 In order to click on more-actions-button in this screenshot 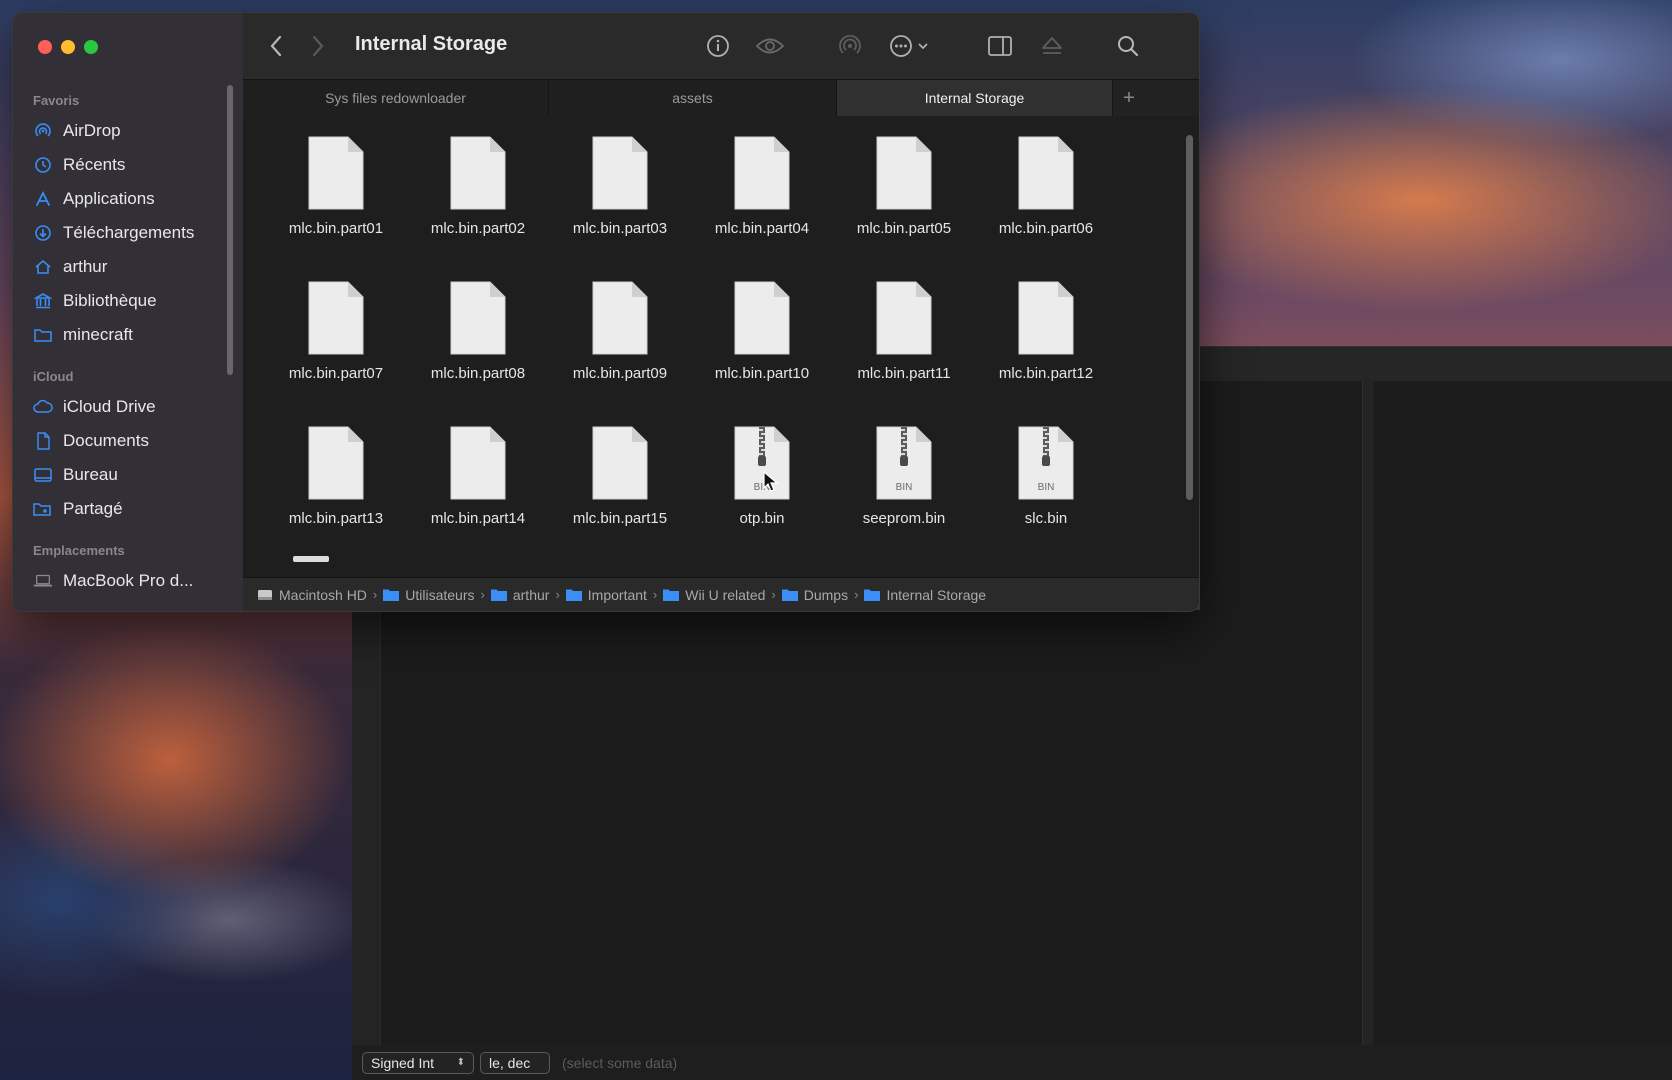, I will do `click(909, 46)`.